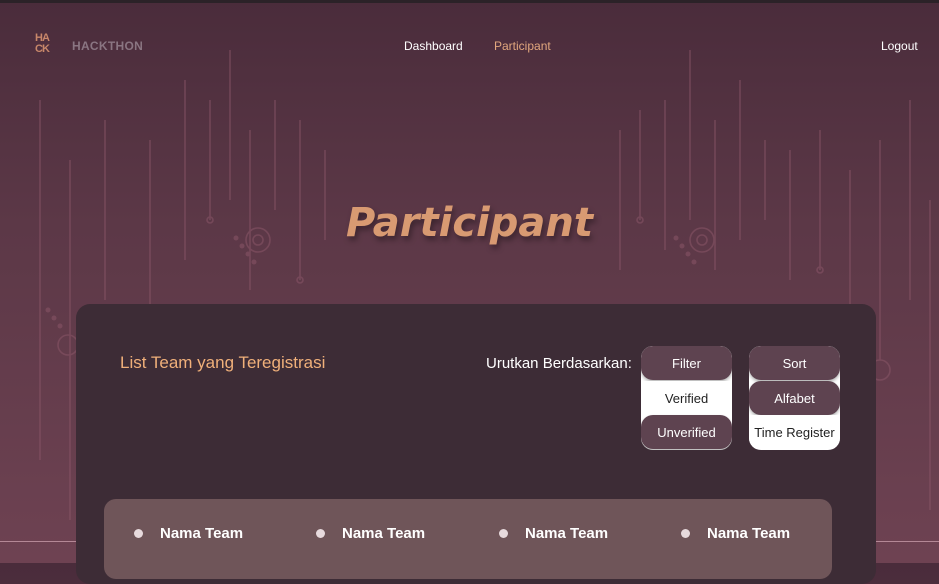 The height and width of the screenshot is (584, 939). I want to click on filter-dropdown: Filter Verified Unverified, so click(686, 398).